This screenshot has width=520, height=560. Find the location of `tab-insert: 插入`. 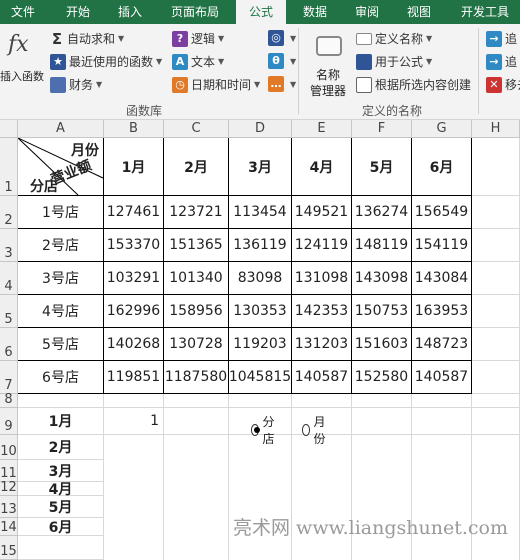

tab-insert: 插入 is located at coordinates (130, 12).